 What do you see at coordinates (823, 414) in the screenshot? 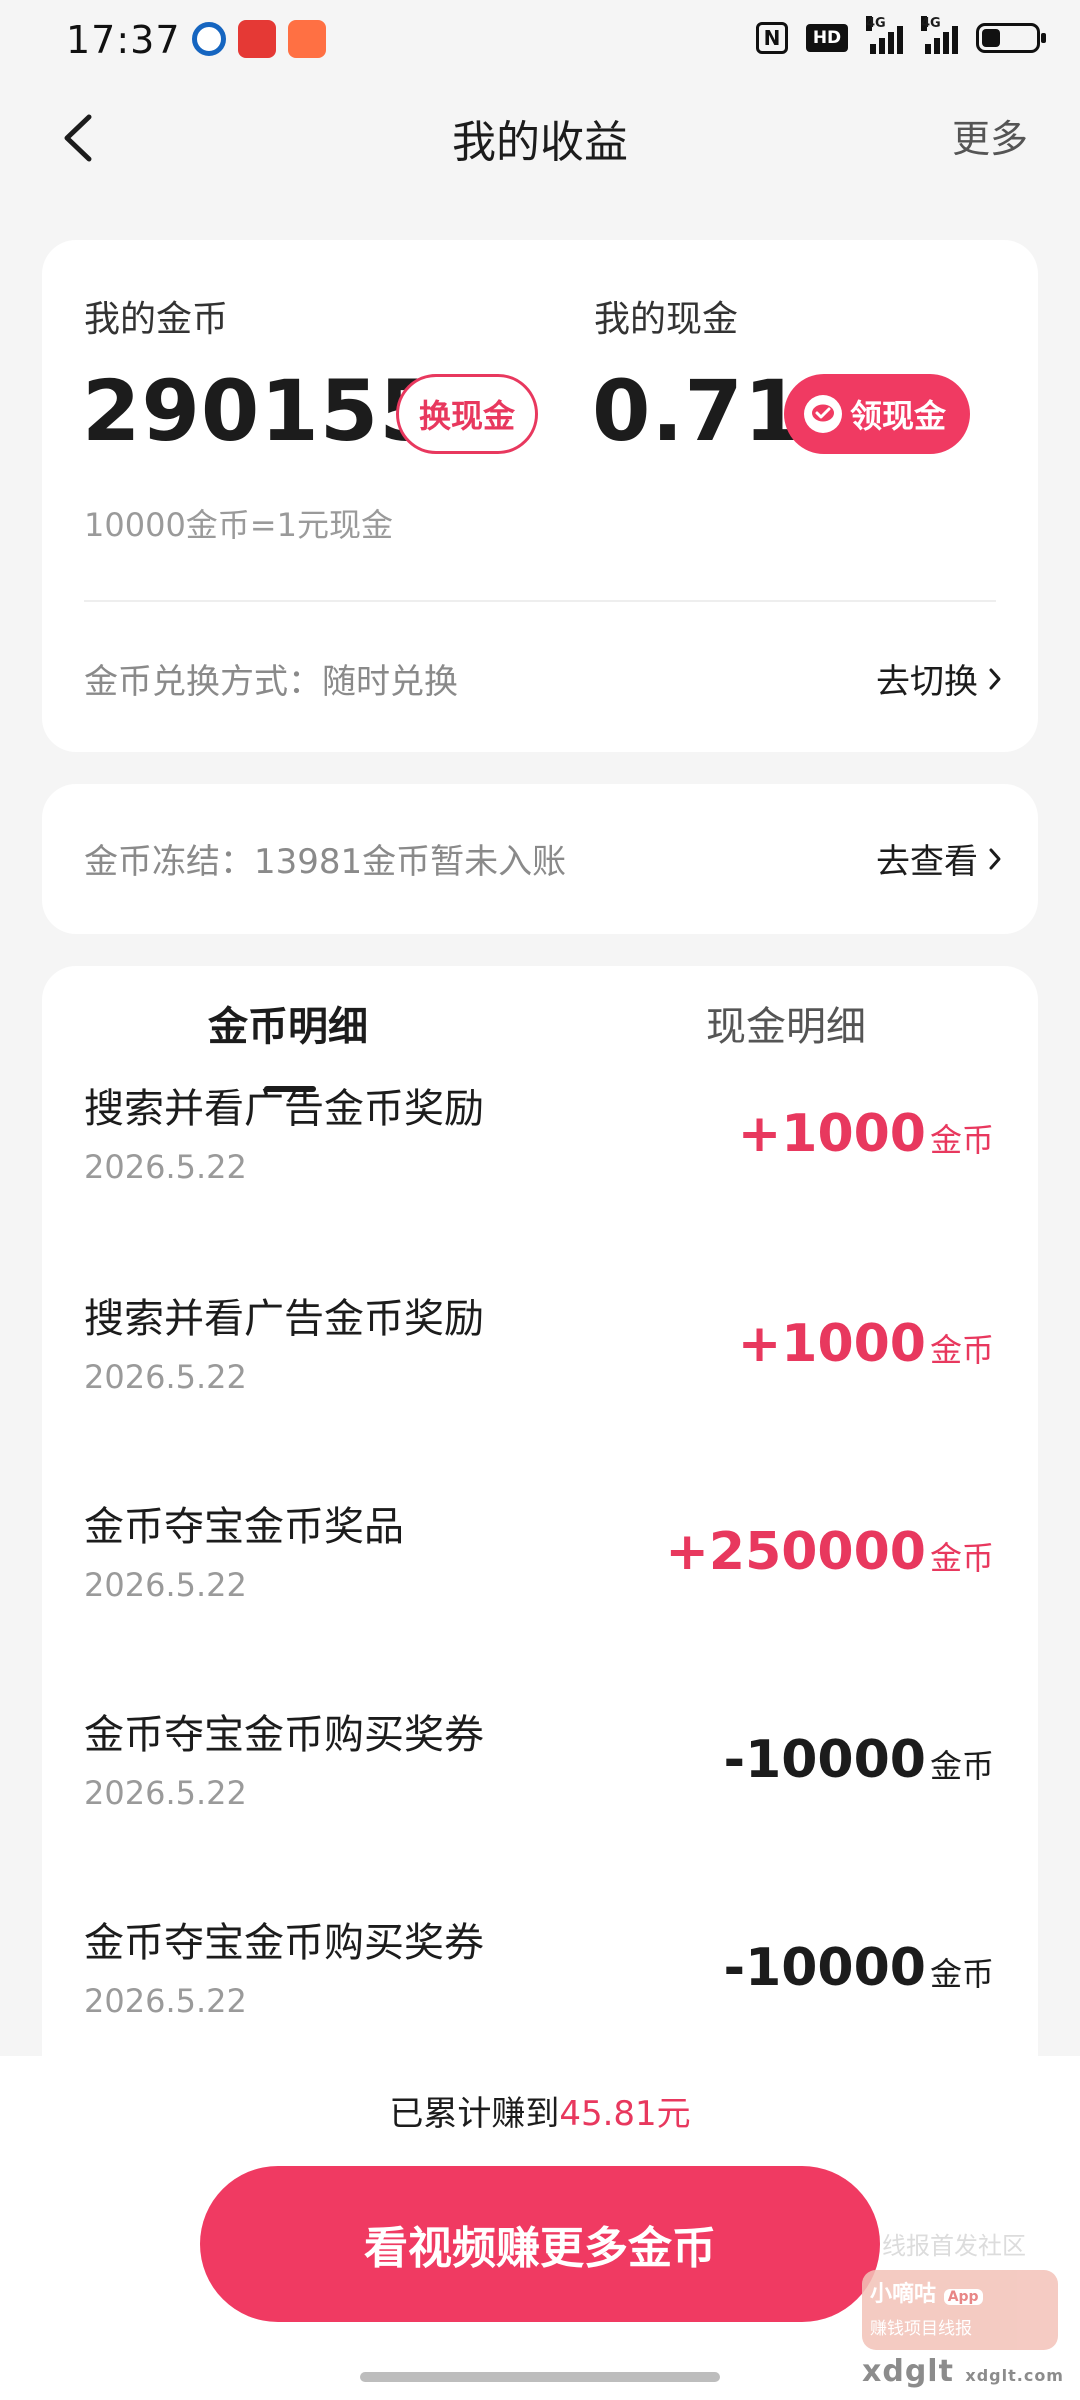
I see `wechat-icon` at bounding box center [823, 414].